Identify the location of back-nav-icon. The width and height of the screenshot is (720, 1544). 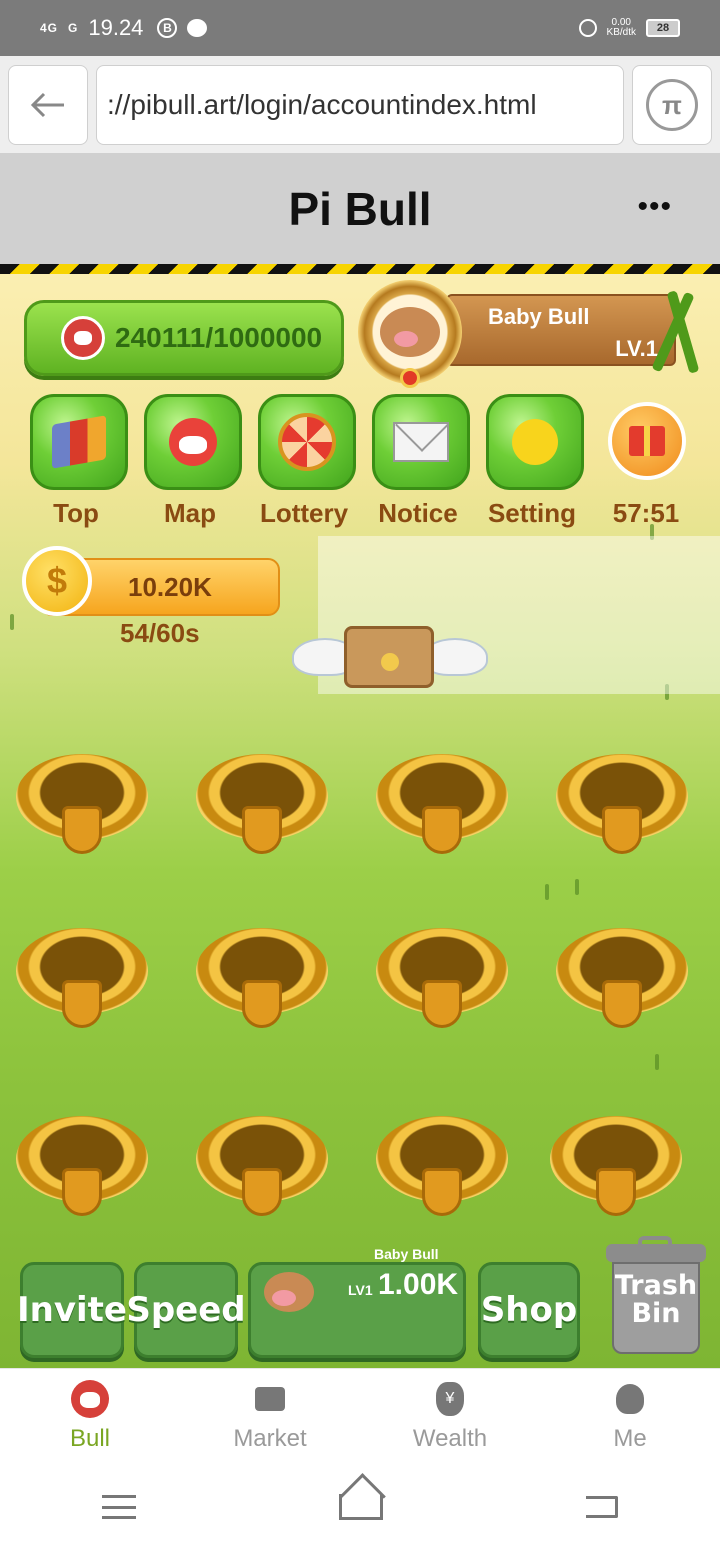
(602, 1507).